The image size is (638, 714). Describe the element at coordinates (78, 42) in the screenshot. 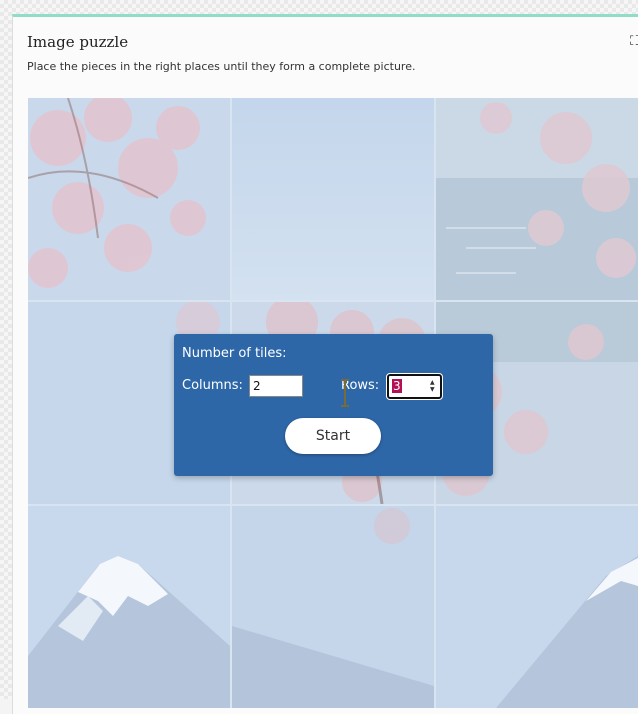

I see `widget-title: Image puzzle` at that location.